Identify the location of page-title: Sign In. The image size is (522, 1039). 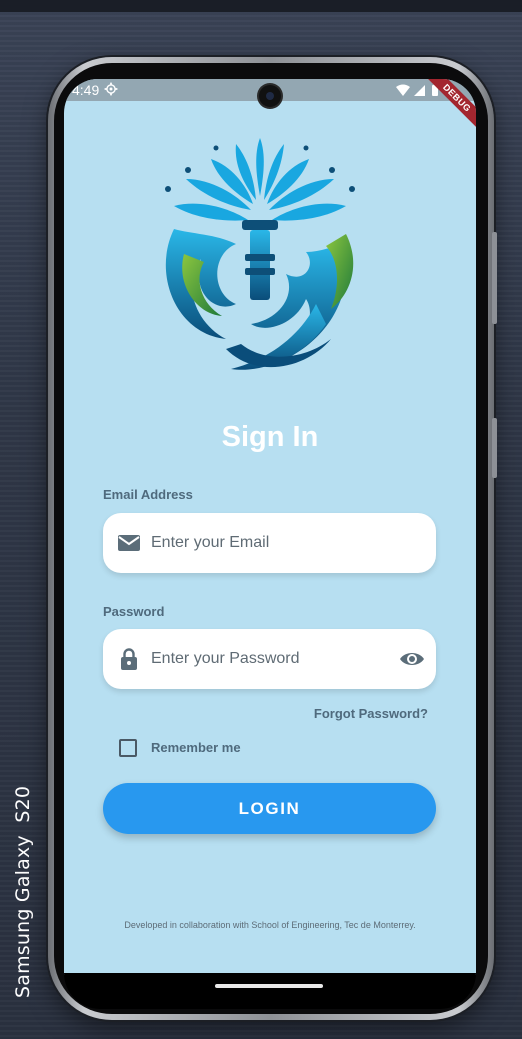
(270, 437).